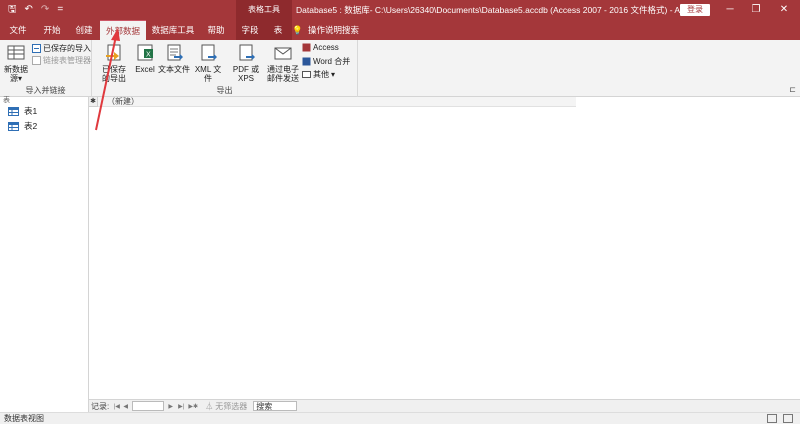 This screenshot has height=424, width=800. I want to click on navigation-pane: 表 表1 表2, so click(44, 254).